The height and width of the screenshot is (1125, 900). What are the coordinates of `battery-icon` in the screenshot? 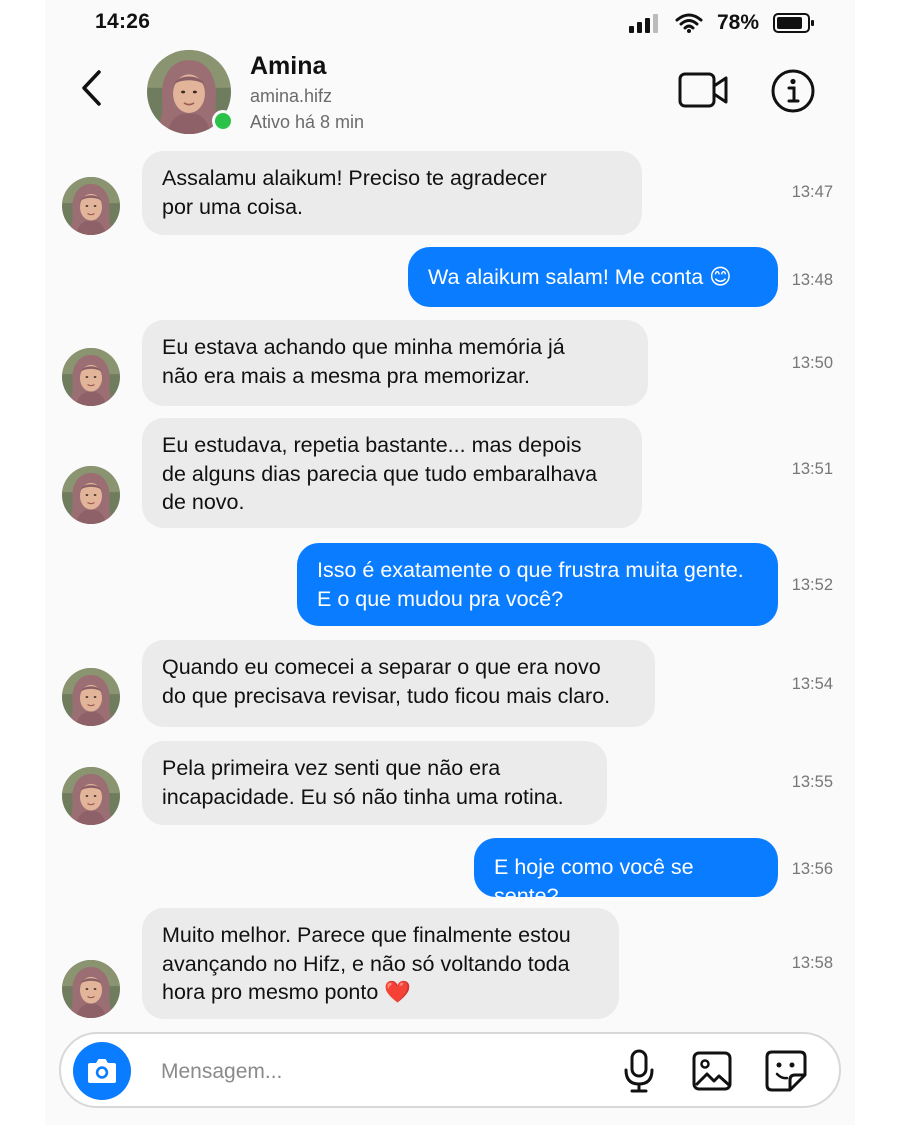 It's located at (793, 23).